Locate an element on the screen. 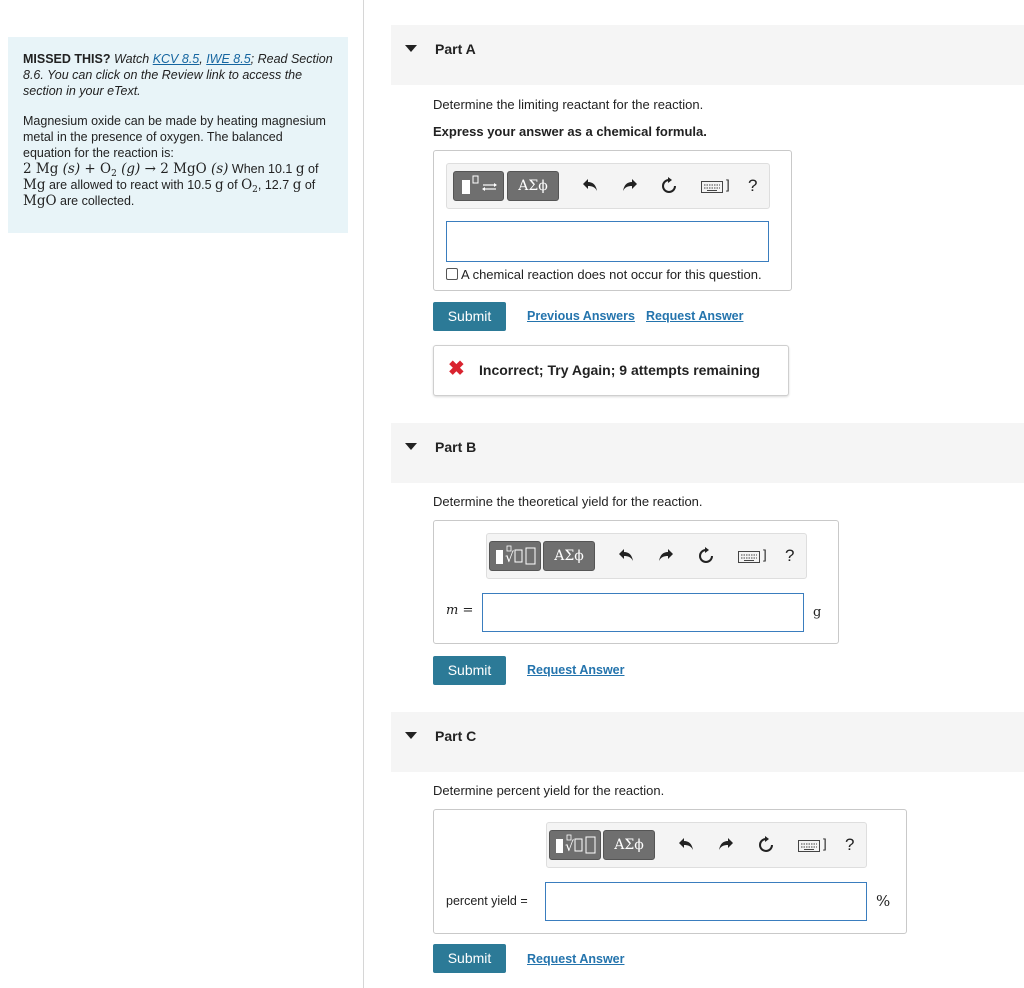  part-a-header: Part A is located at coordinates (707, 55).